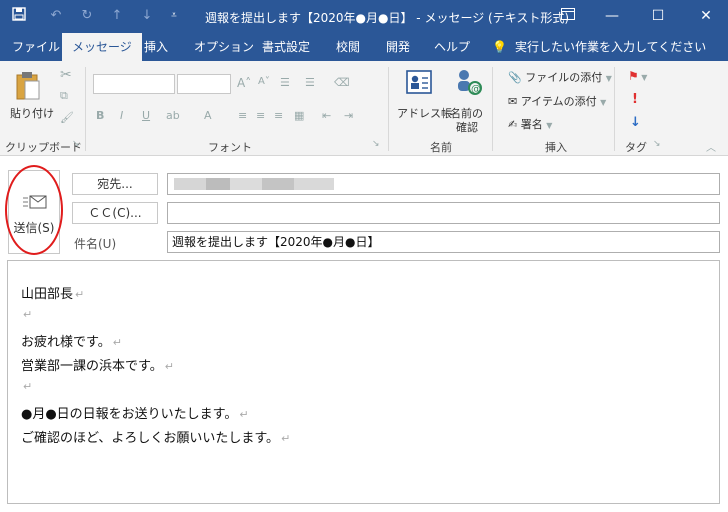 The image size is (728, 512). Describe the element at coordinates (635, 122) in the screenshot. I see `low-importance-icon: ↓` at that location.